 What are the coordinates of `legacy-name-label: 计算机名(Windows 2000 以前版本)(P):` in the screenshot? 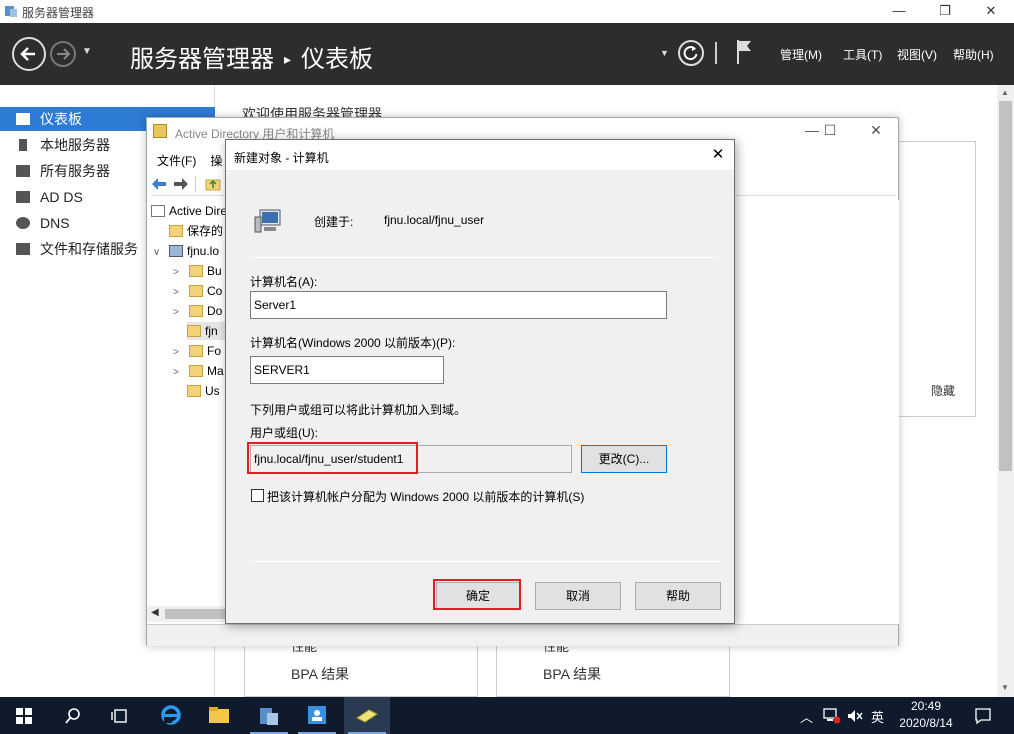 It's located at (353, 343).